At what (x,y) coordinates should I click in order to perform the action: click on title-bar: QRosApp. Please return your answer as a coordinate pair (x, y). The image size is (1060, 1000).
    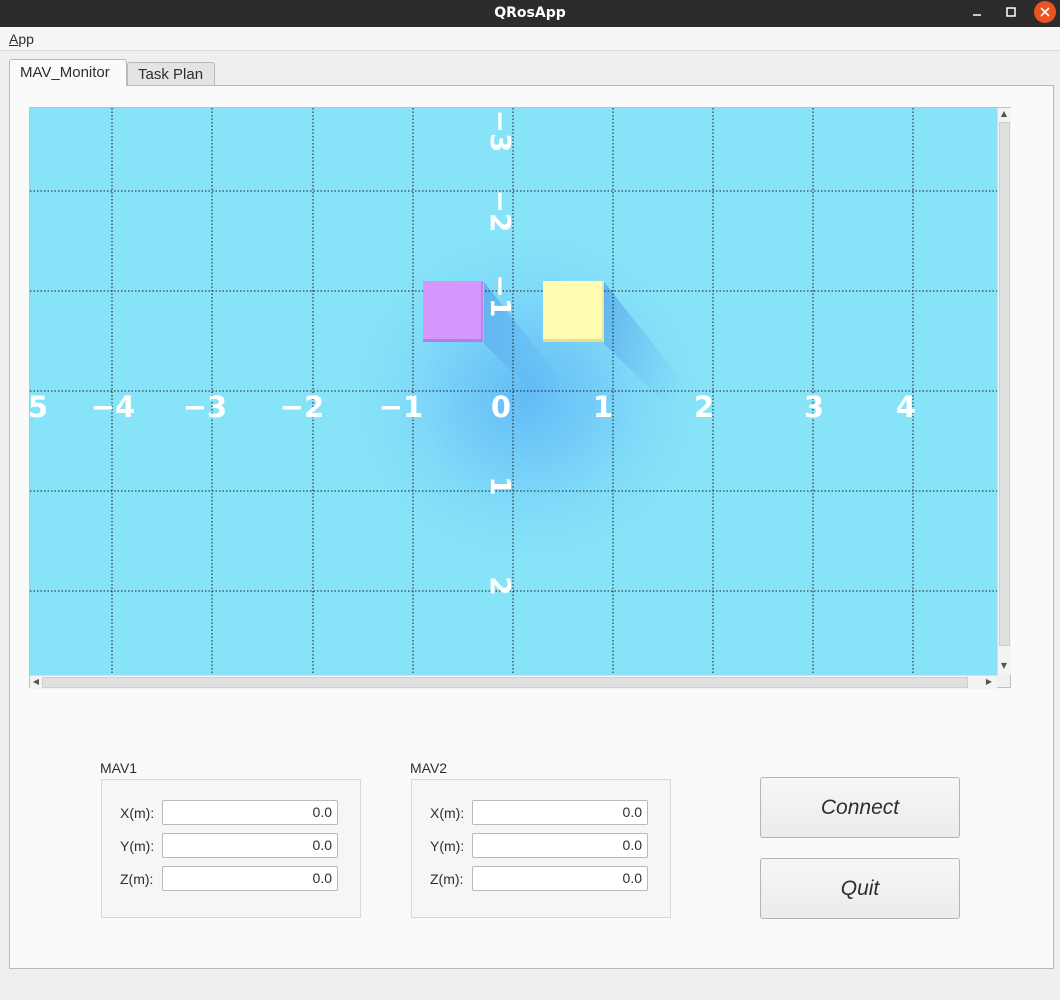
    Looking at the image, I should click on (530, 13).